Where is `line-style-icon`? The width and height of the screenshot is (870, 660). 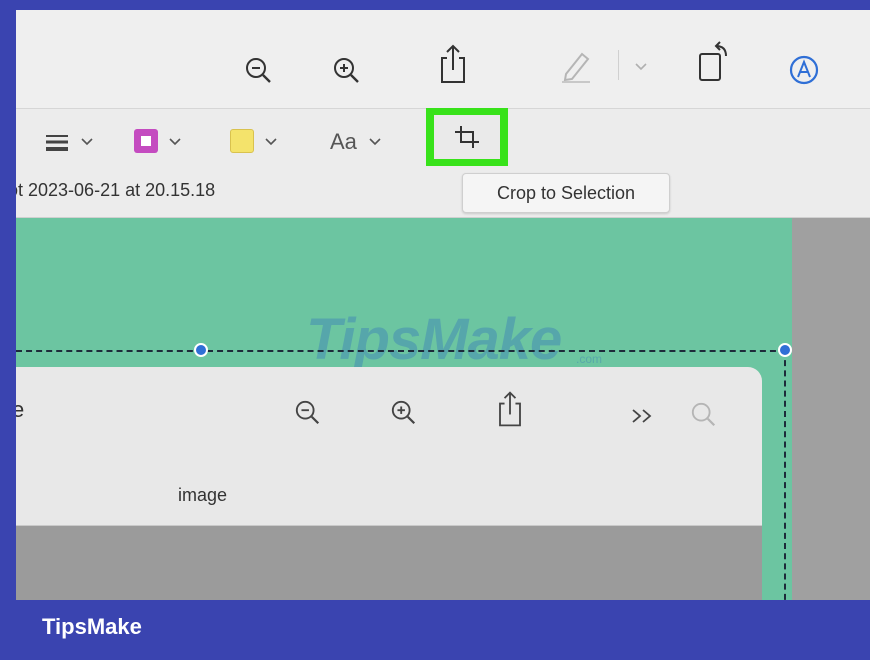 line-style-icon is located at coordinates (57, 142).